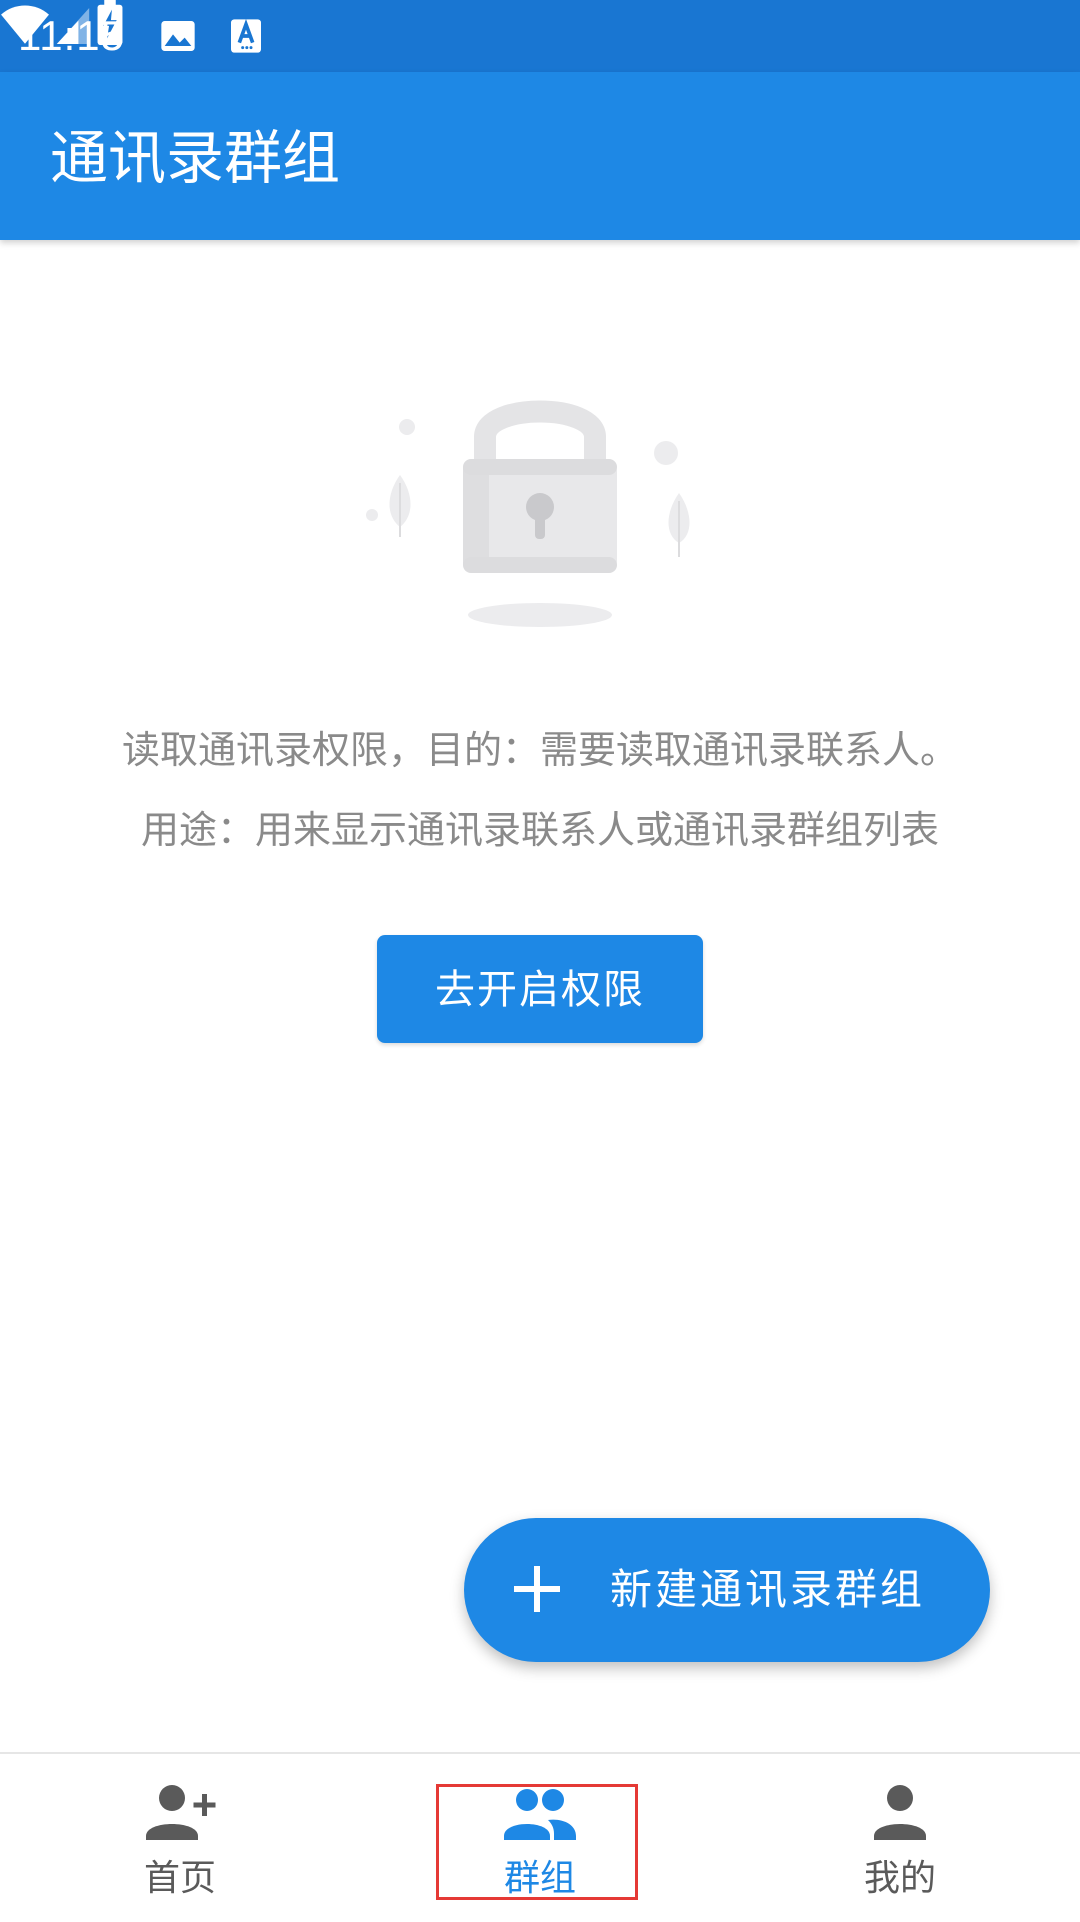 This screenshot has height=1922, width=1080. Describe the element at coordinates (178, 36) in the screenshot. I see `gallery-icon` at that location.